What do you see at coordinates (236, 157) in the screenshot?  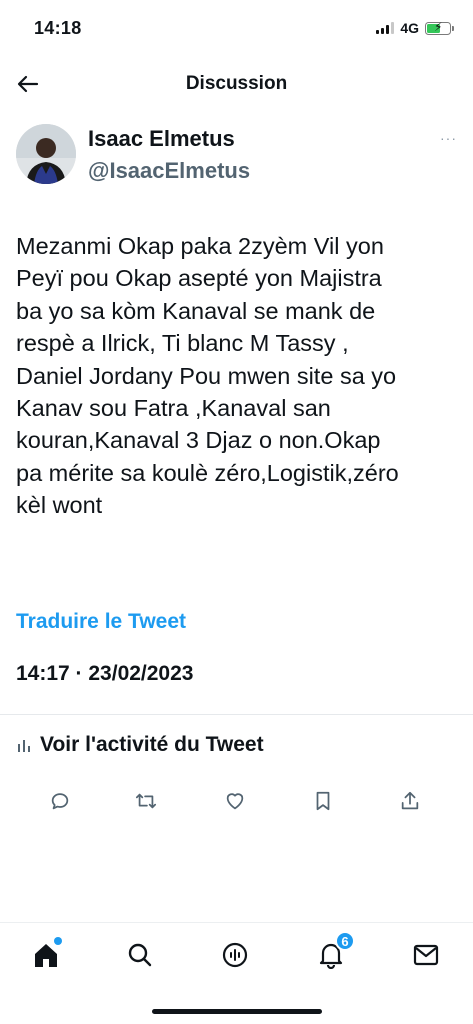 I see `tweet-author: Isaac Elmetus @IsaacElmetus ···` at bounding box center [236, 157].